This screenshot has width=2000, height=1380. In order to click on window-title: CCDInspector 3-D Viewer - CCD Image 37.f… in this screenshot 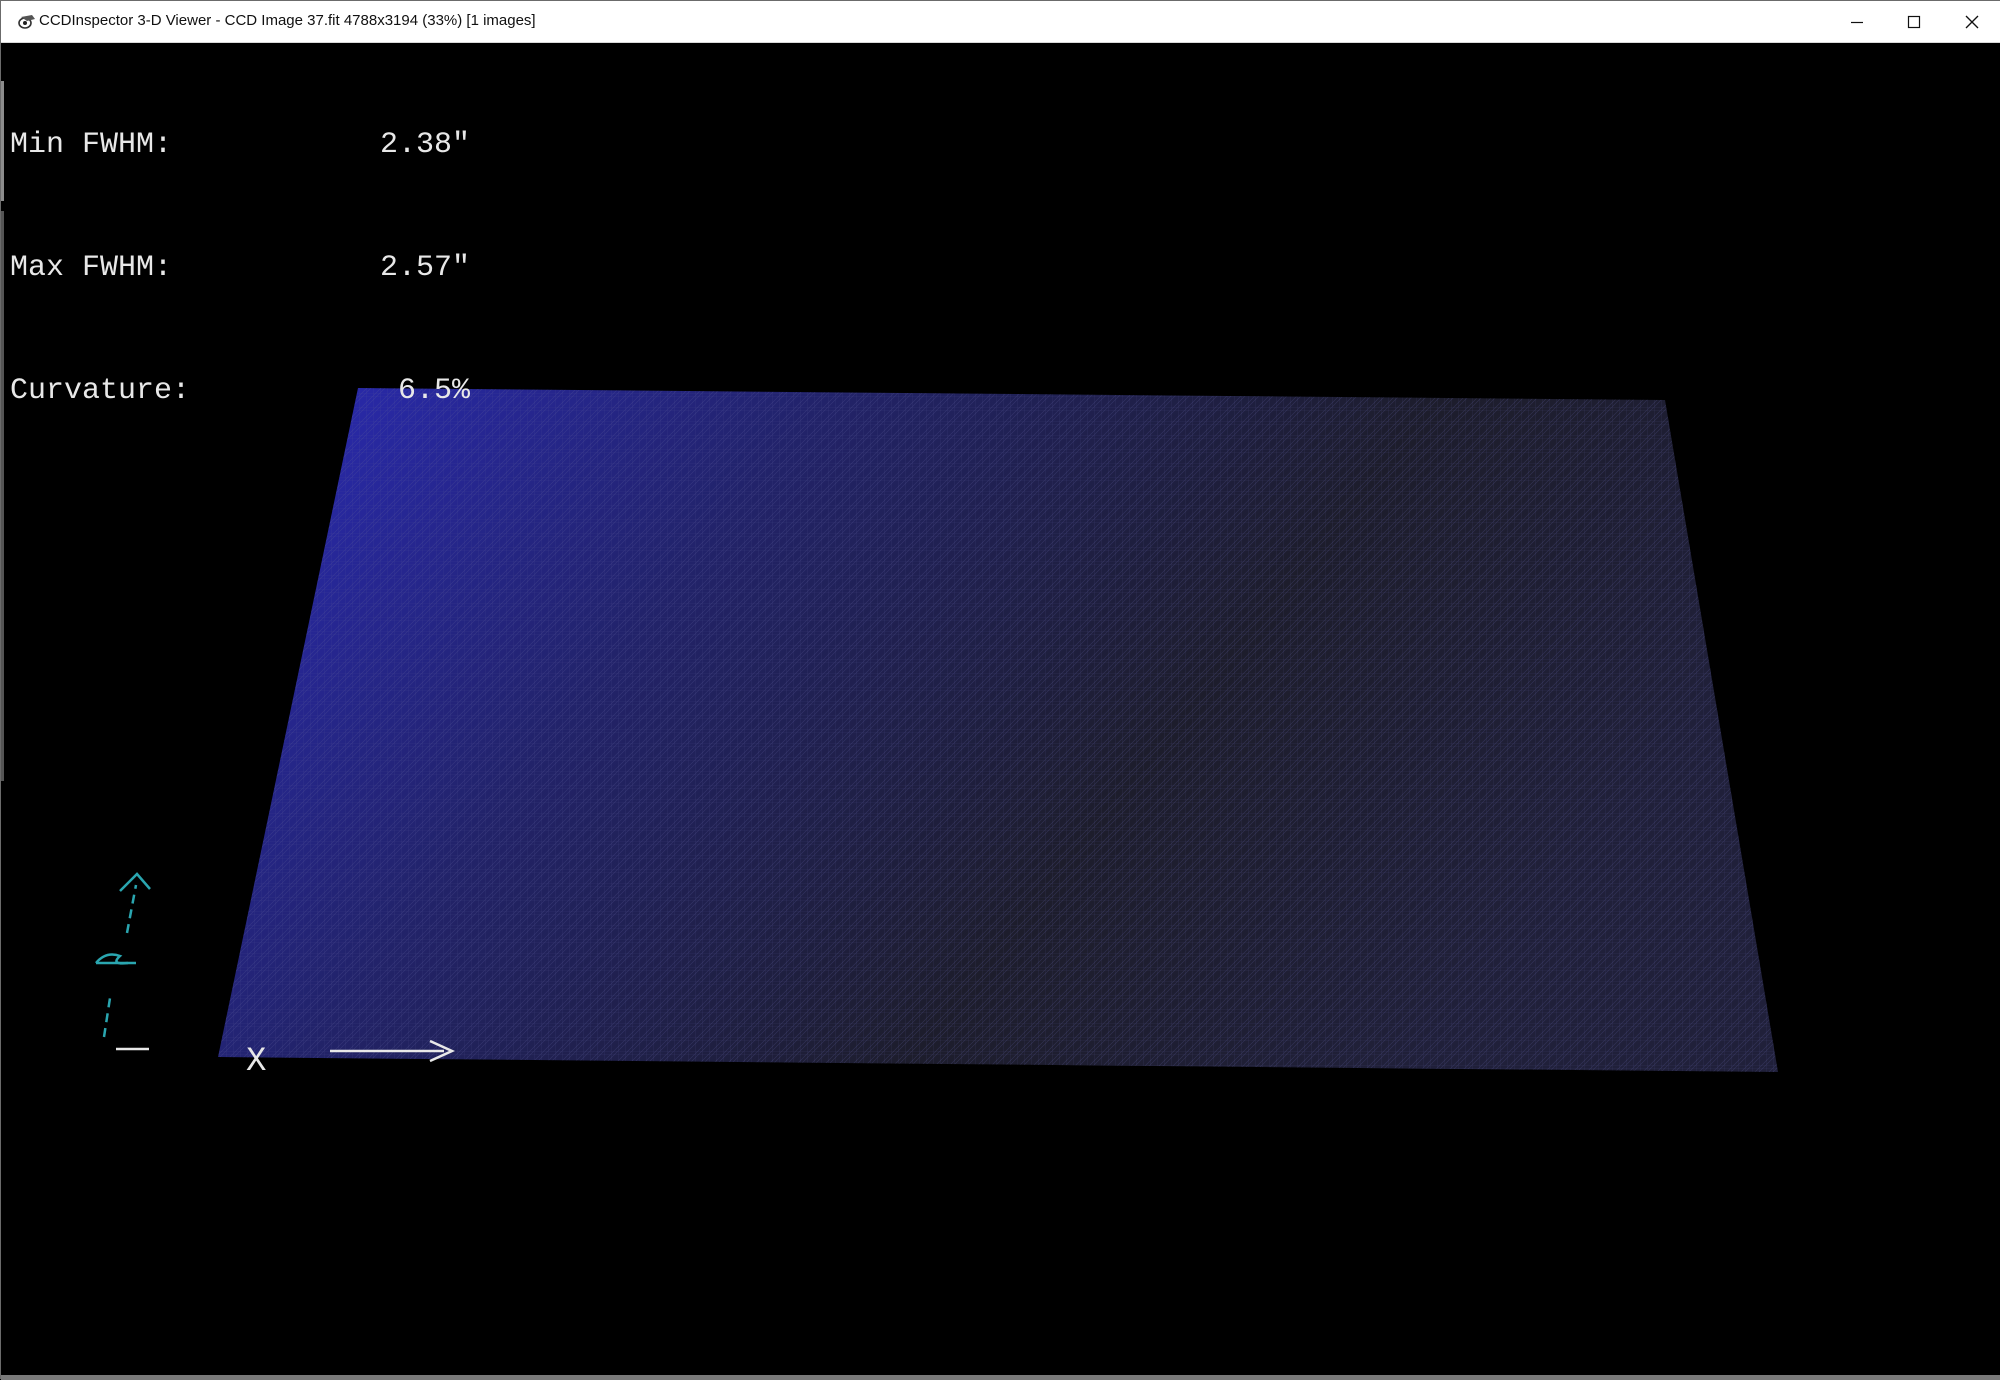, I will do `click(287, 20)`.